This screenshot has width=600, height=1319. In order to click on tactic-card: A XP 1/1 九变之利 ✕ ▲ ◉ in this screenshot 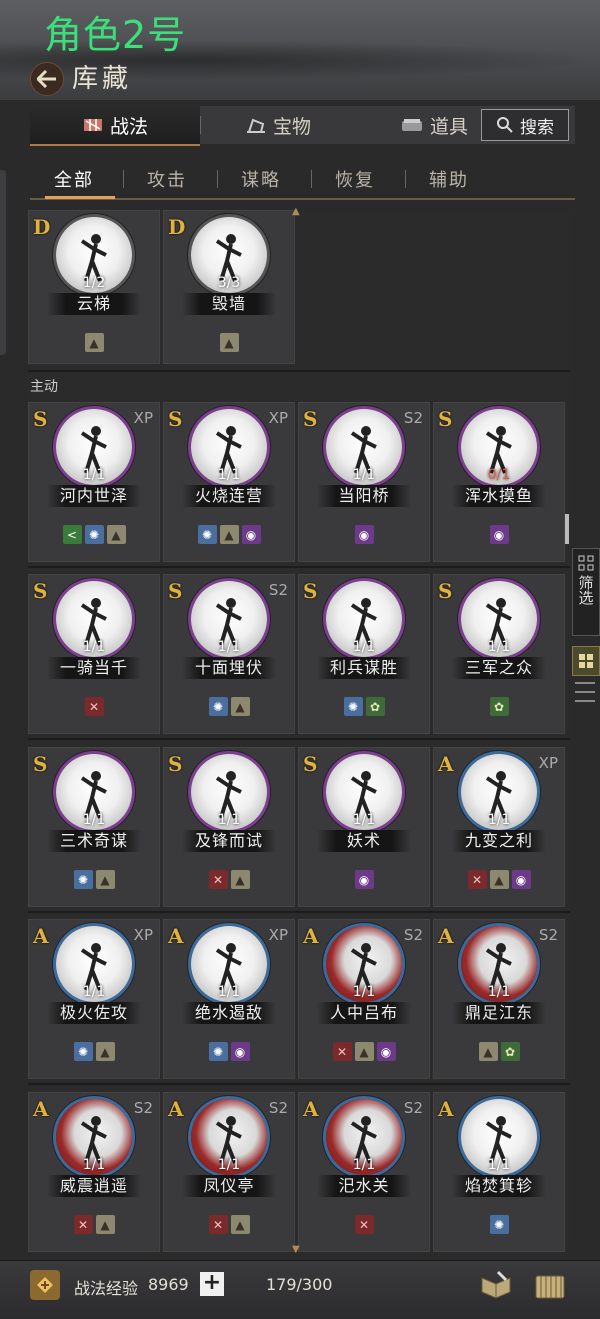, I will do `click(499, 827)`.